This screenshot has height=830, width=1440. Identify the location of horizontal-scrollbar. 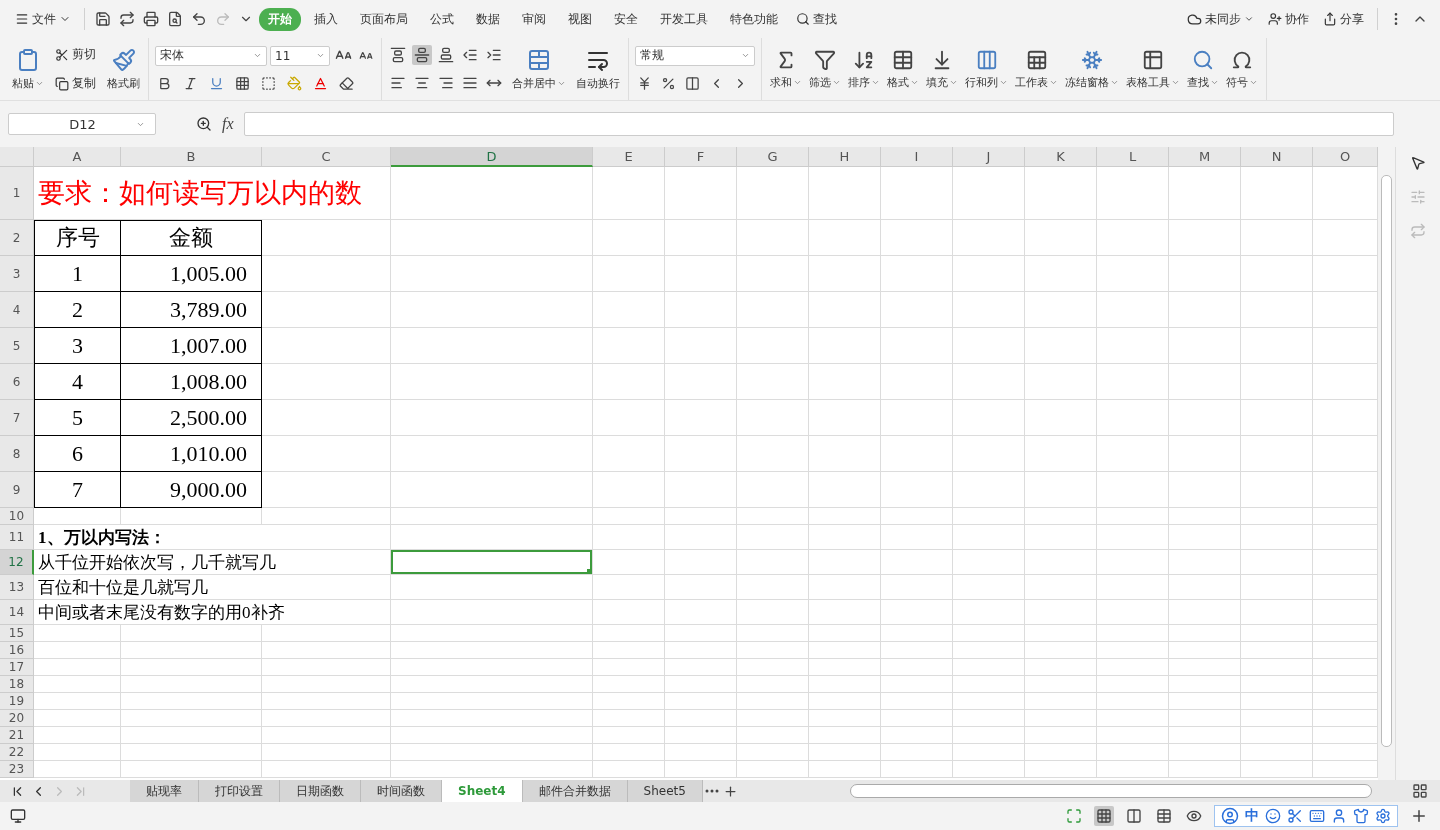
(1110, 791).